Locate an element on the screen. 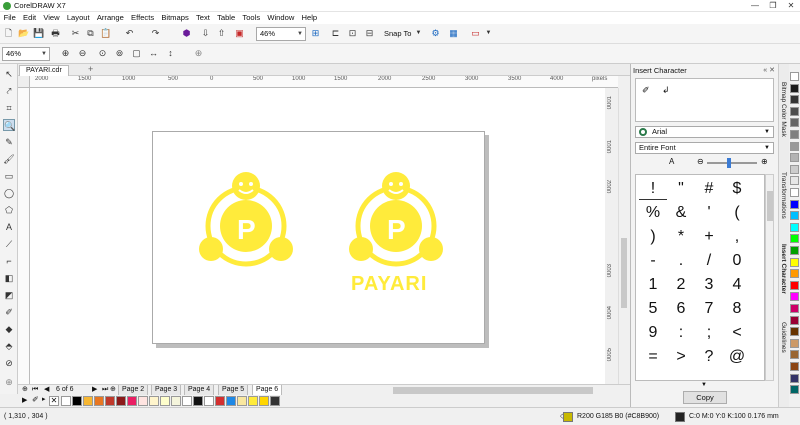 Image resolution: width=800 pixels, height=425 pixels. vertical-scroll-thumb is located at coordinates (624, 273).